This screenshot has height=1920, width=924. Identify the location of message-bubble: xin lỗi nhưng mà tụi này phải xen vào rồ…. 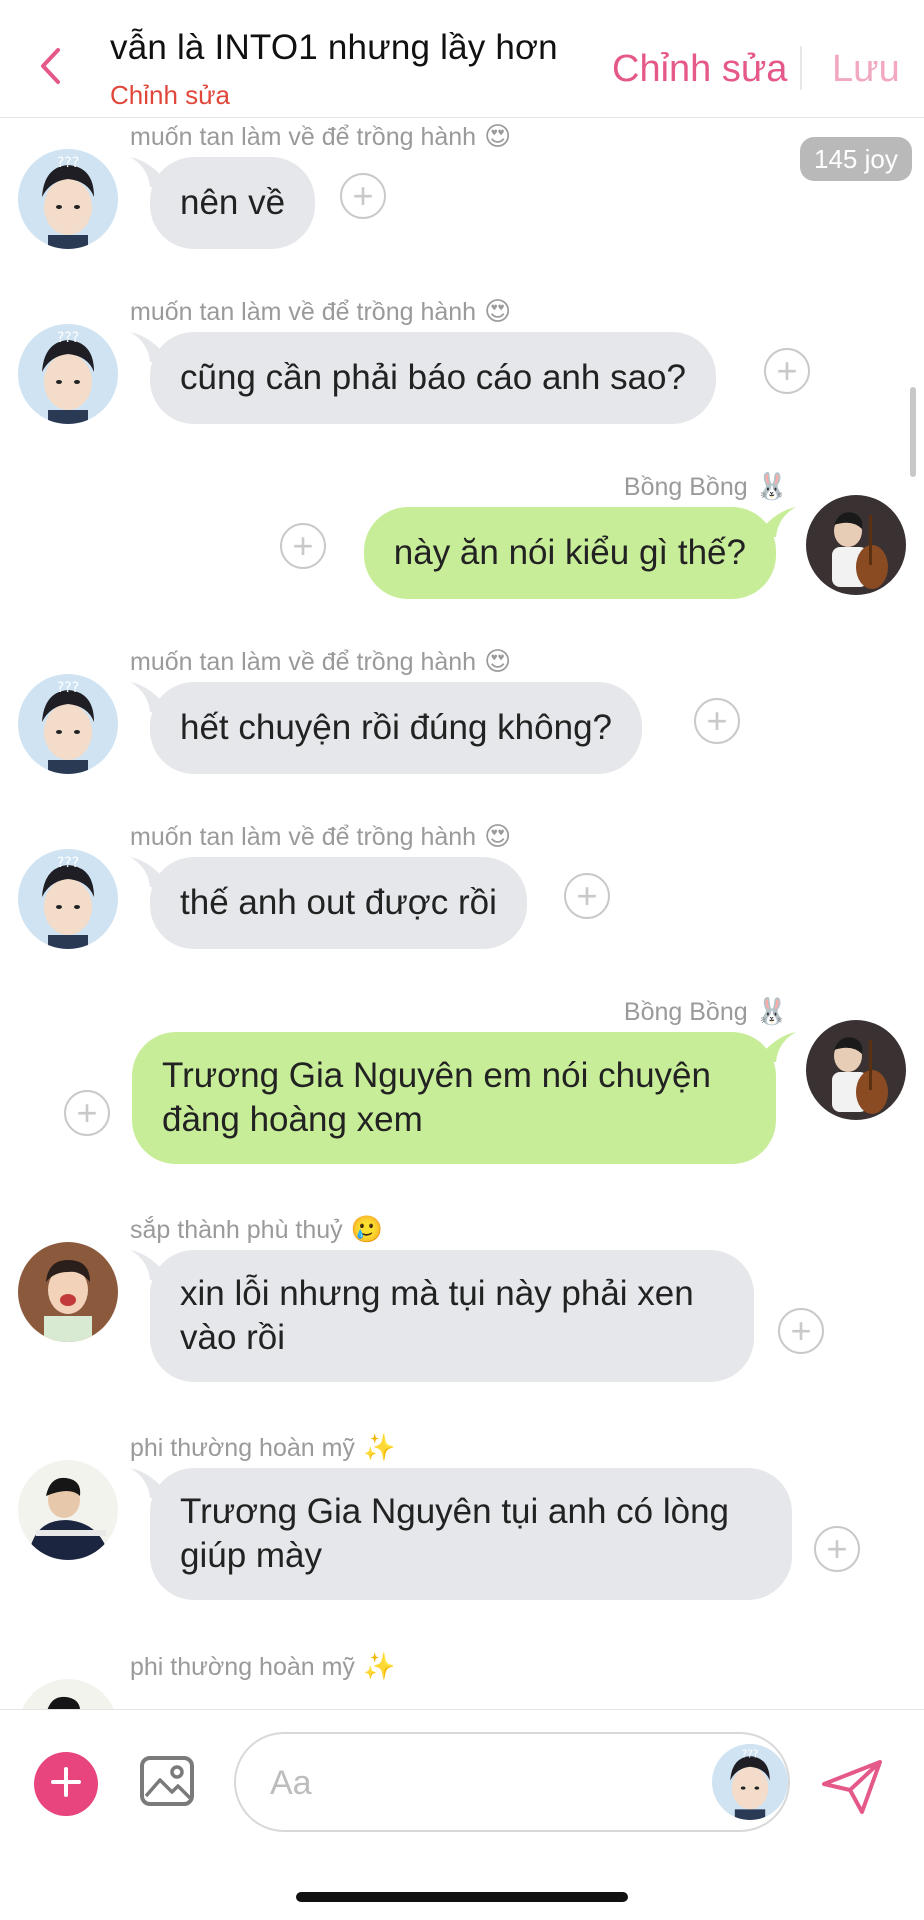
(452, 1316).